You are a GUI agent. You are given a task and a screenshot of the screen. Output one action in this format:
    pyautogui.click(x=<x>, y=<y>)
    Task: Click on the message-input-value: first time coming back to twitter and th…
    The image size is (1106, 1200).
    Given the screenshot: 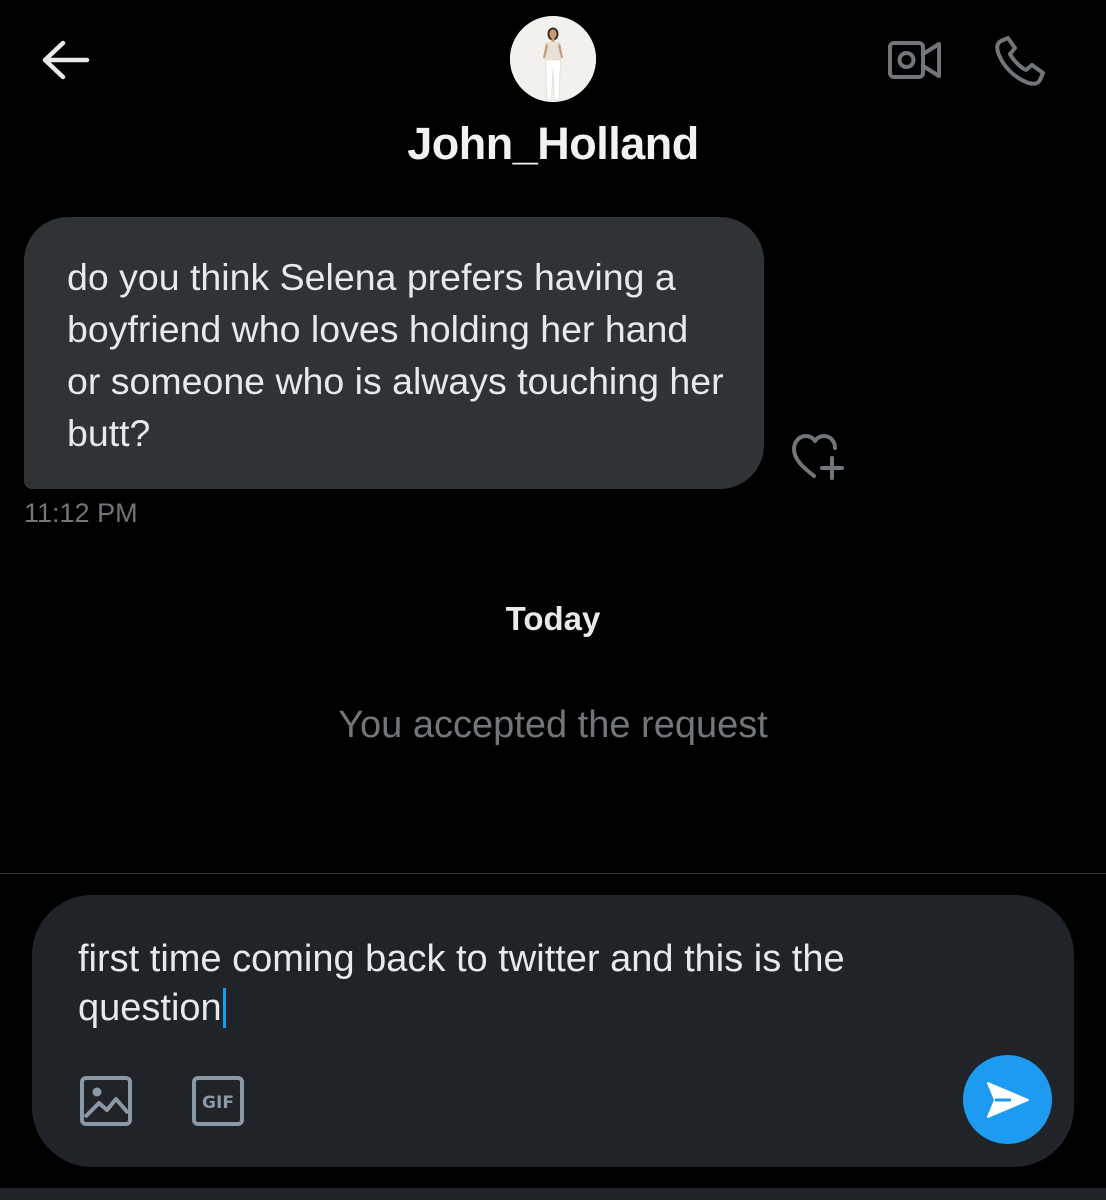 What is the action you would take?
    pyautogui.click(x=461, y=983)
    